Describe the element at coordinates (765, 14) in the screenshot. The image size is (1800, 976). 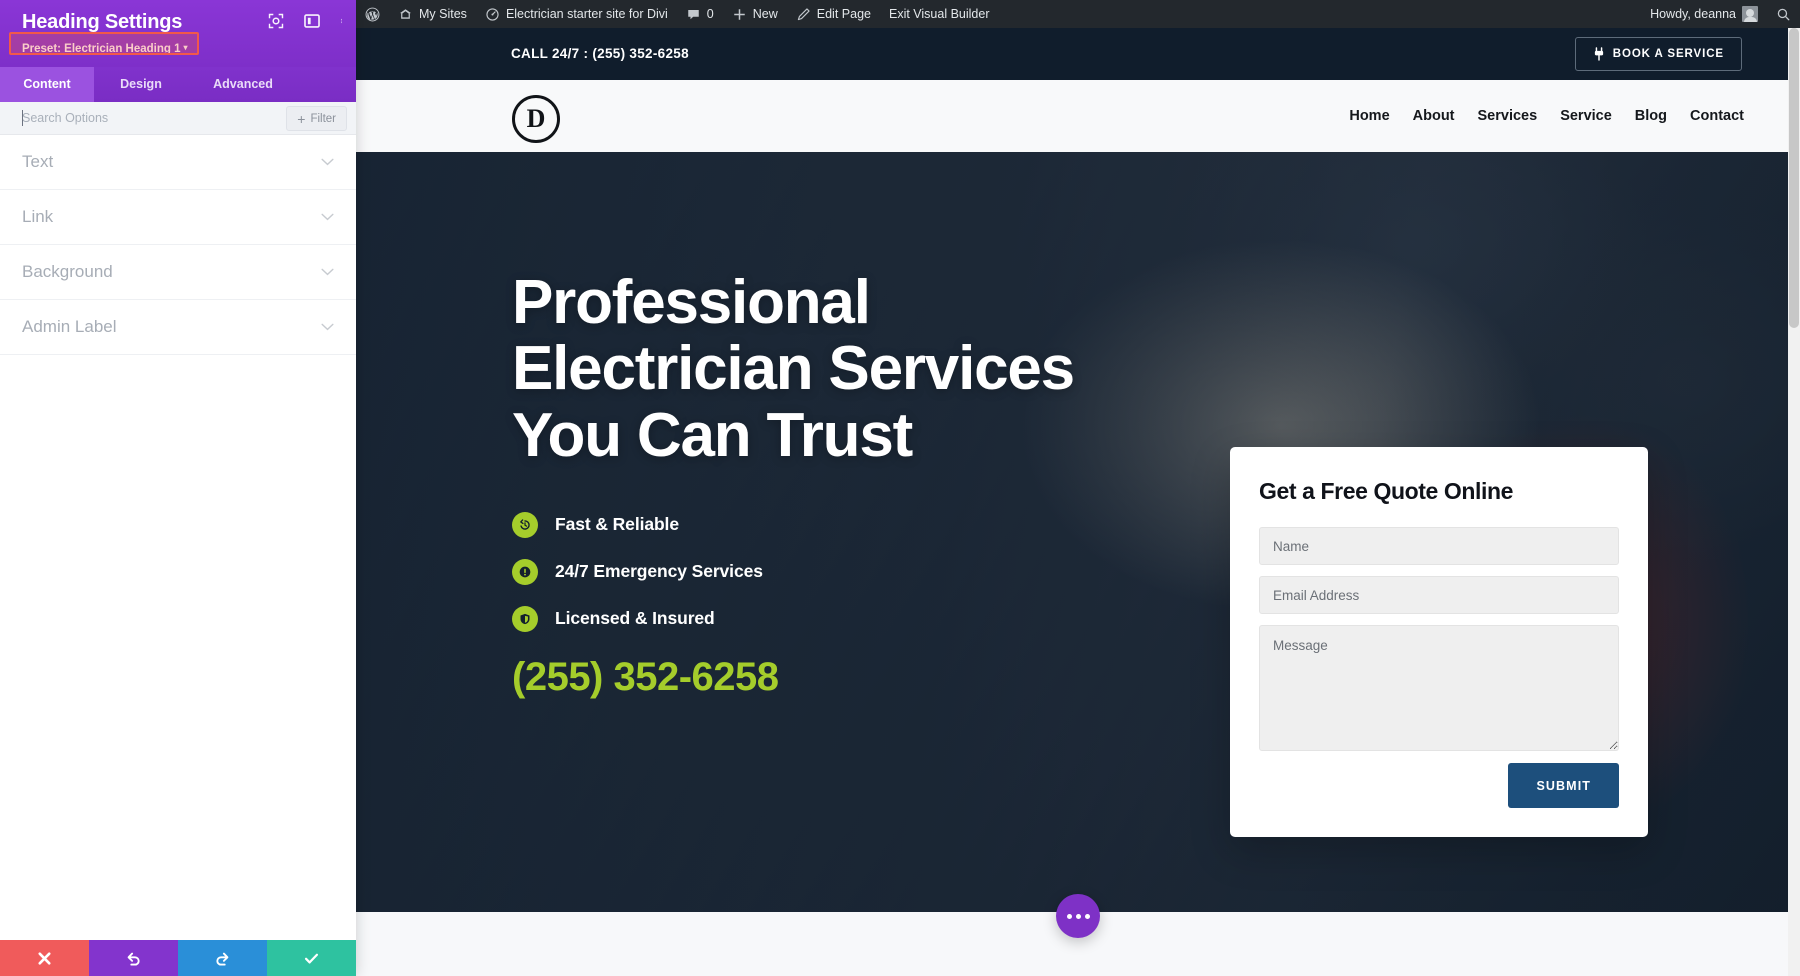
I see `new-label: New` at that location.